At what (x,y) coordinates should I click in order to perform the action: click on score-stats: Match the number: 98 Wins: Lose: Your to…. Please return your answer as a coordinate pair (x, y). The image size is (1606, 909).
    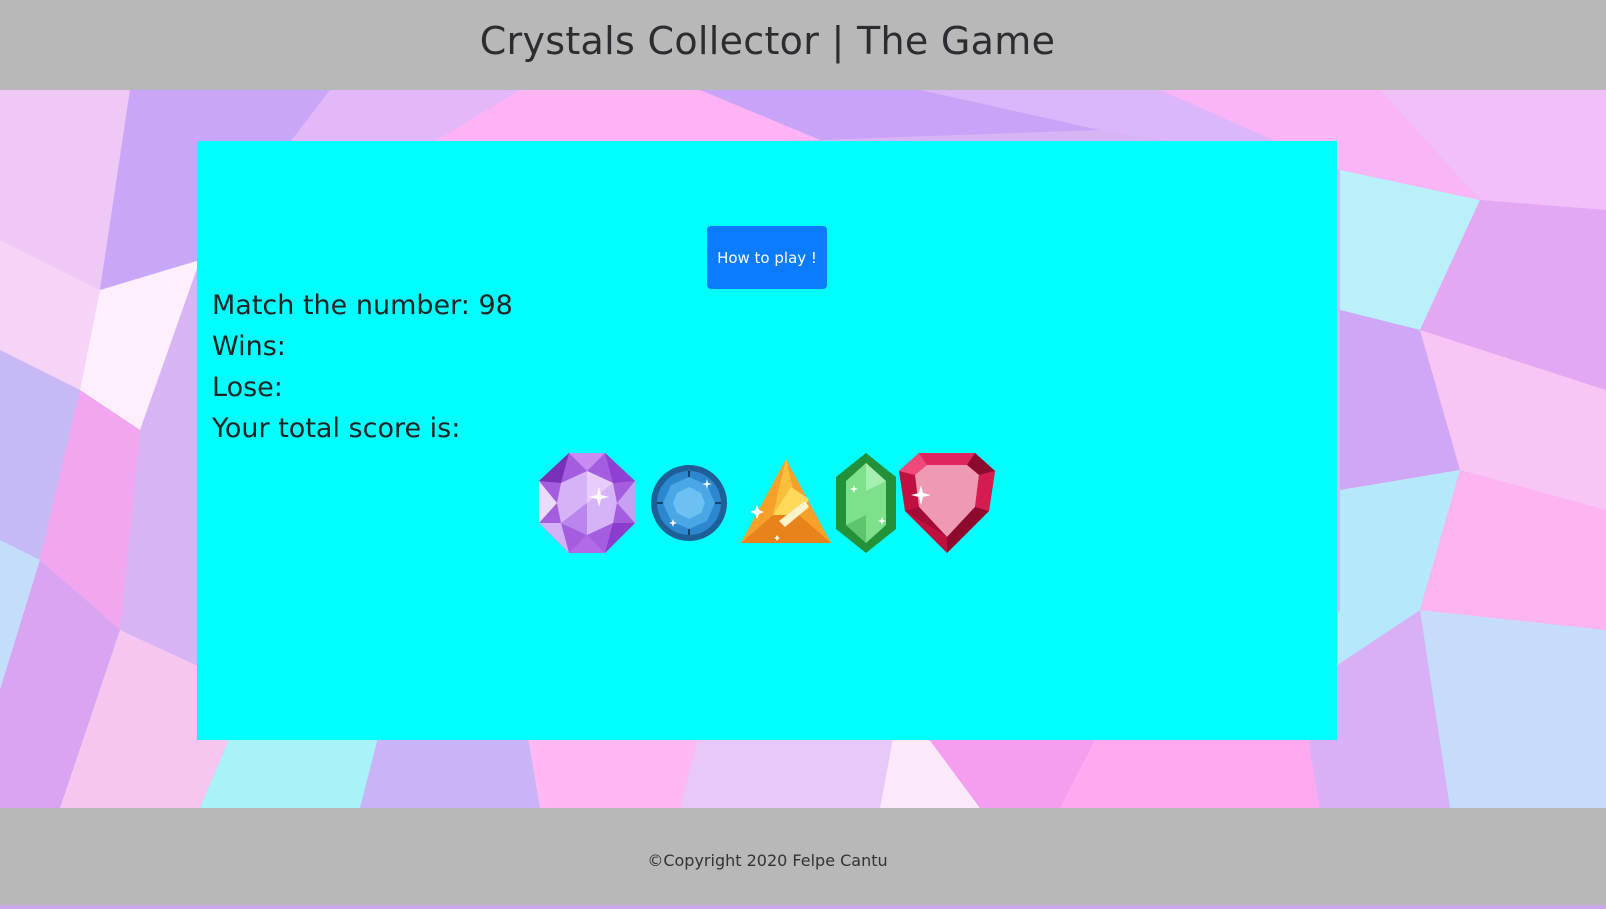
    Looking at the image, I should click on (362, 367).